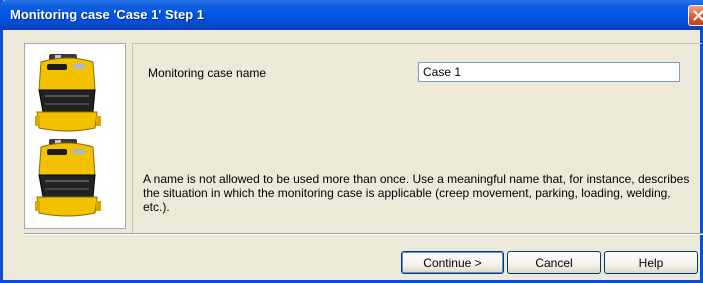 The image size is (703, 283). Describe the element at coordinates (351, 15) in the screenshot. I see `title-bar: Monitoring case 'Case 1' Step 1` at that location.